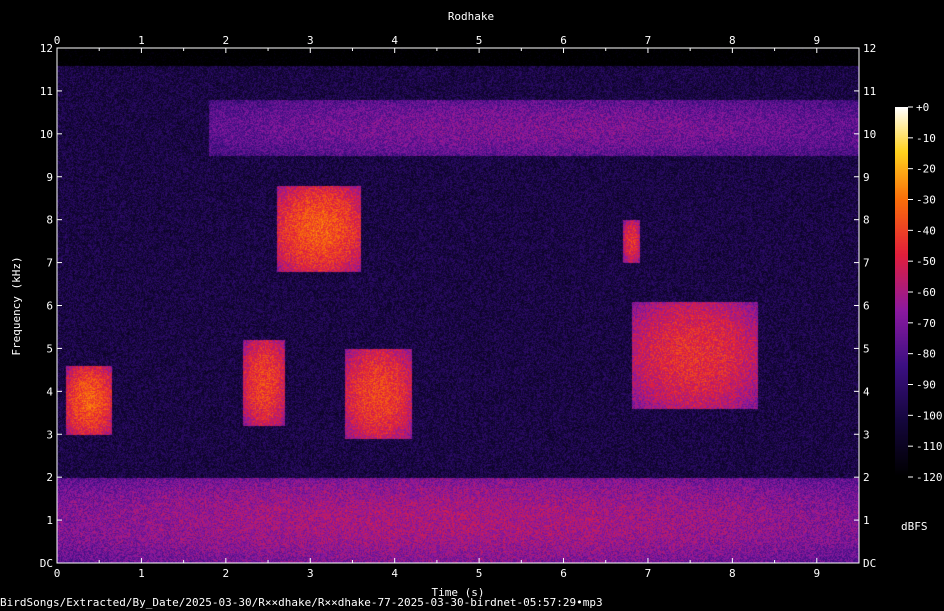 This screenshot has height=611, width=944. I want to click on colorbar-gradient, so click(901, 292).